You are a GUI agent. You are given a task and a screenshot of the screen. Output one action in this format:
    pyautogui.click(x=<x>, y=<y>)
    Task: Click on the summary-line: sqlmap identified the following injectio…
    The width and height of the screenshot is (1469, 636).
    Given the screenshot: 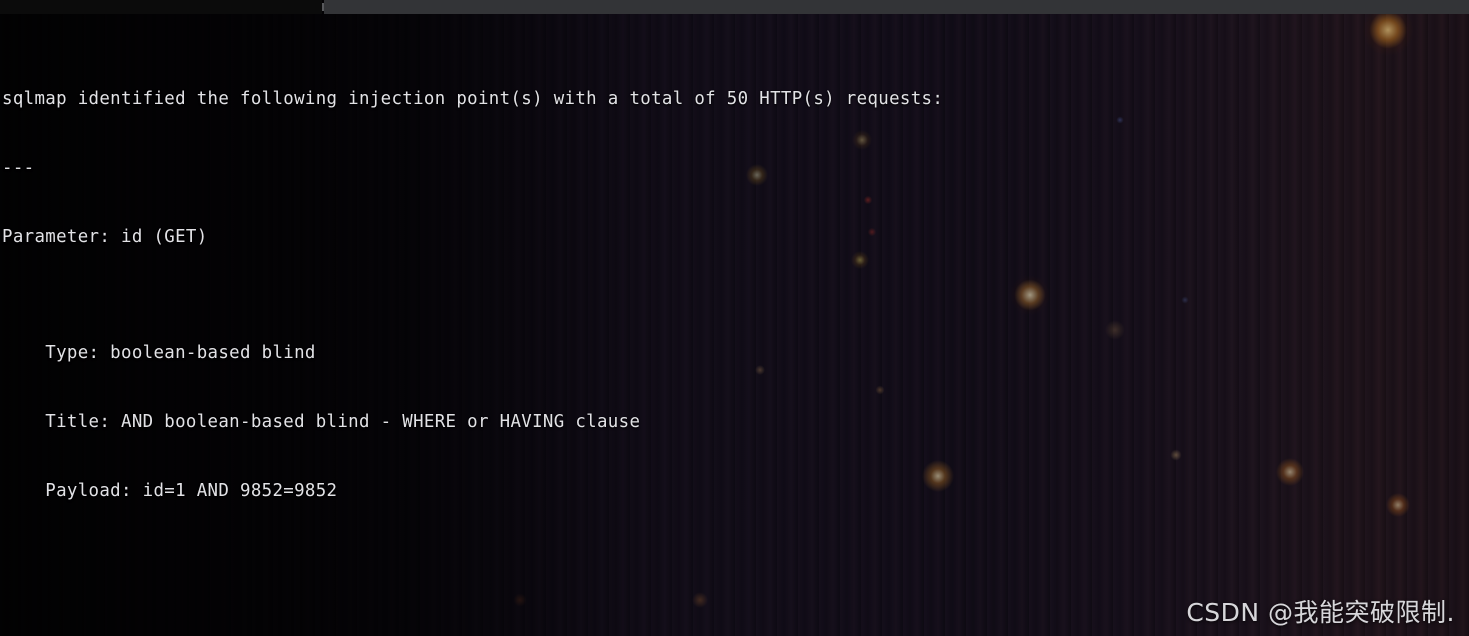 What is the action you would take?
    pyautogui.click(x=735, y=99)
    